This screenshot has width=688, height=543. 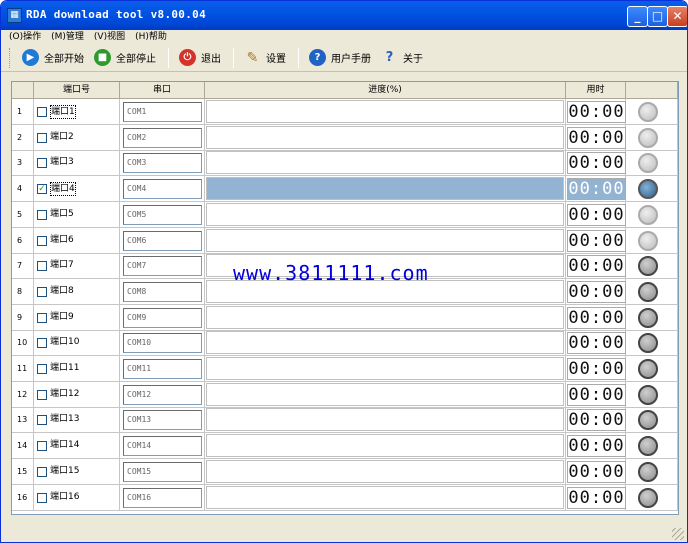 What do you see at coordinates (345, 343) in the screenshot?
I see `table-row: 10 端口10 COM10 00:00` at bounding box center [345, 343].